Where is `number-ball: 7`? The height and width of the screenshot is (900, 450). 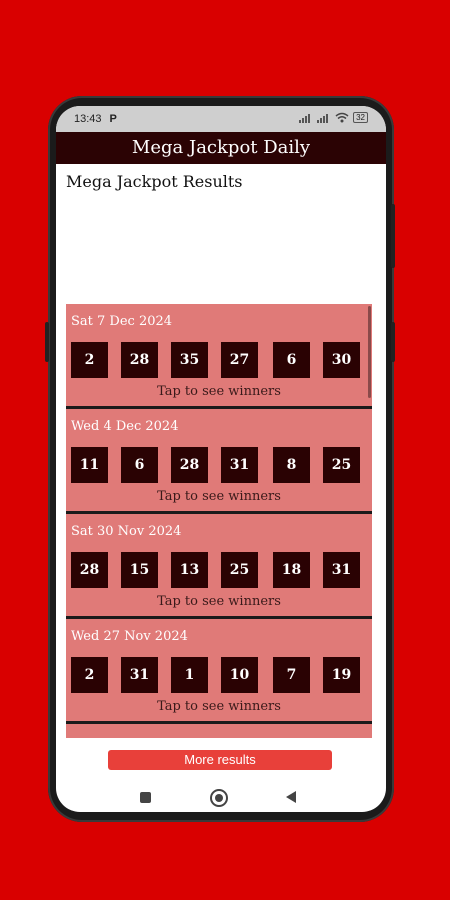
number-ball: 7 is located at coordinates (291, 675).